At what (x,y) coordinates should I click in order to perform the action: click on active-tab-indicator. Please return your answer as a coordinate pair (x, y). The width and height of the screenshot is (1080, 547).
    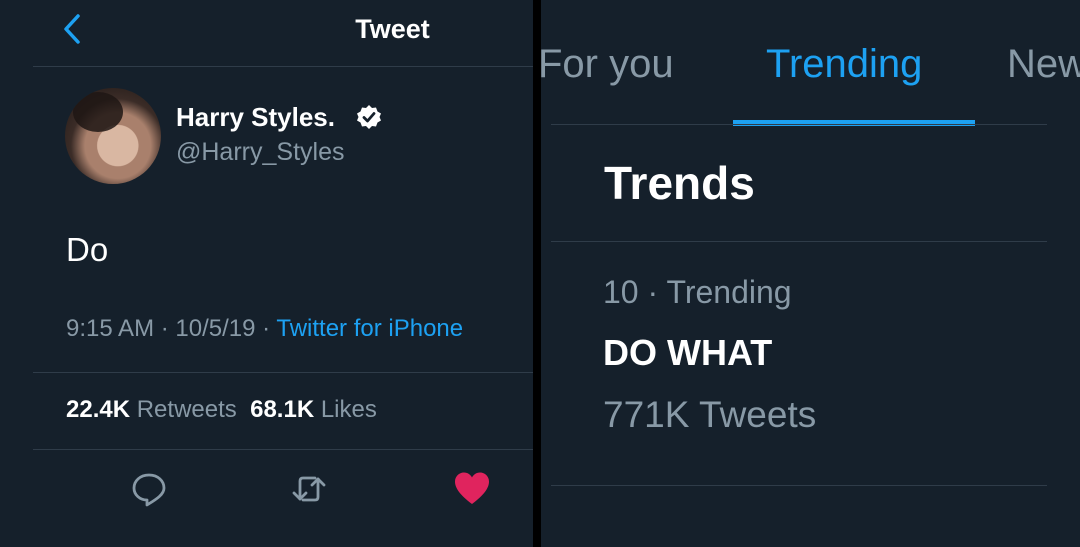
    Looking at the image, I should click on (854, 123).